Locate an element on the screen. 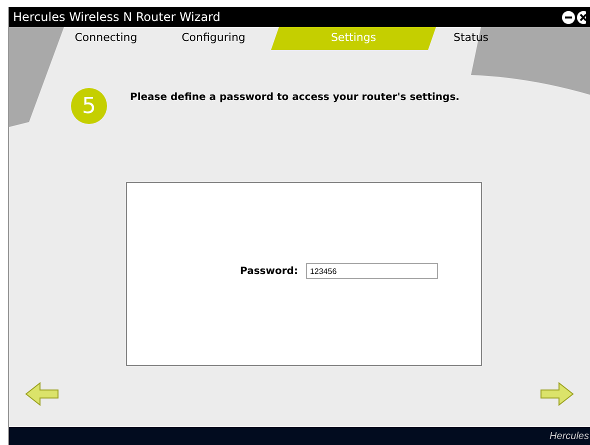 The image size is (590, 445). brand-text: Hercules is located at coordinates (569, 437).